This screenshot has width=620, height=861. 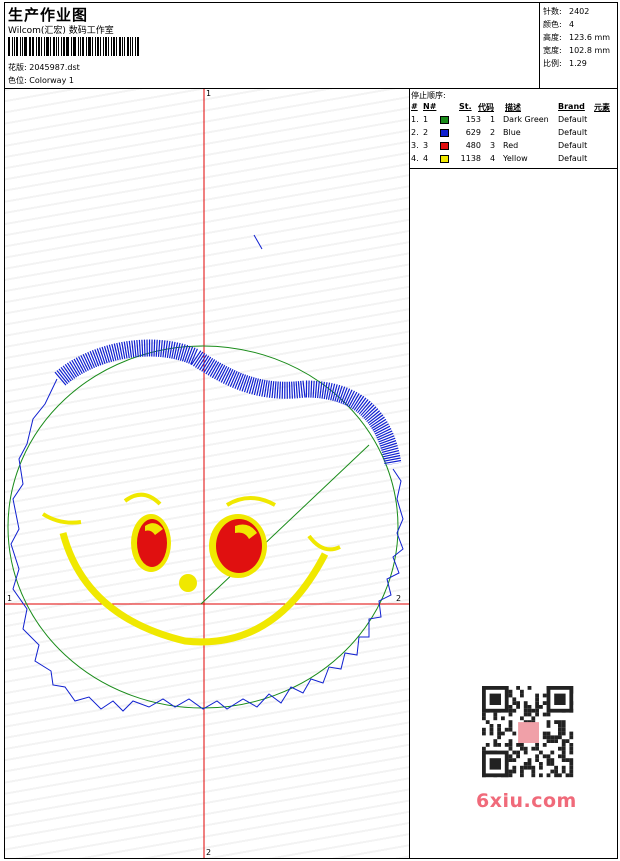 I want to click on col-code: 代码, so click(x=486, y=107).